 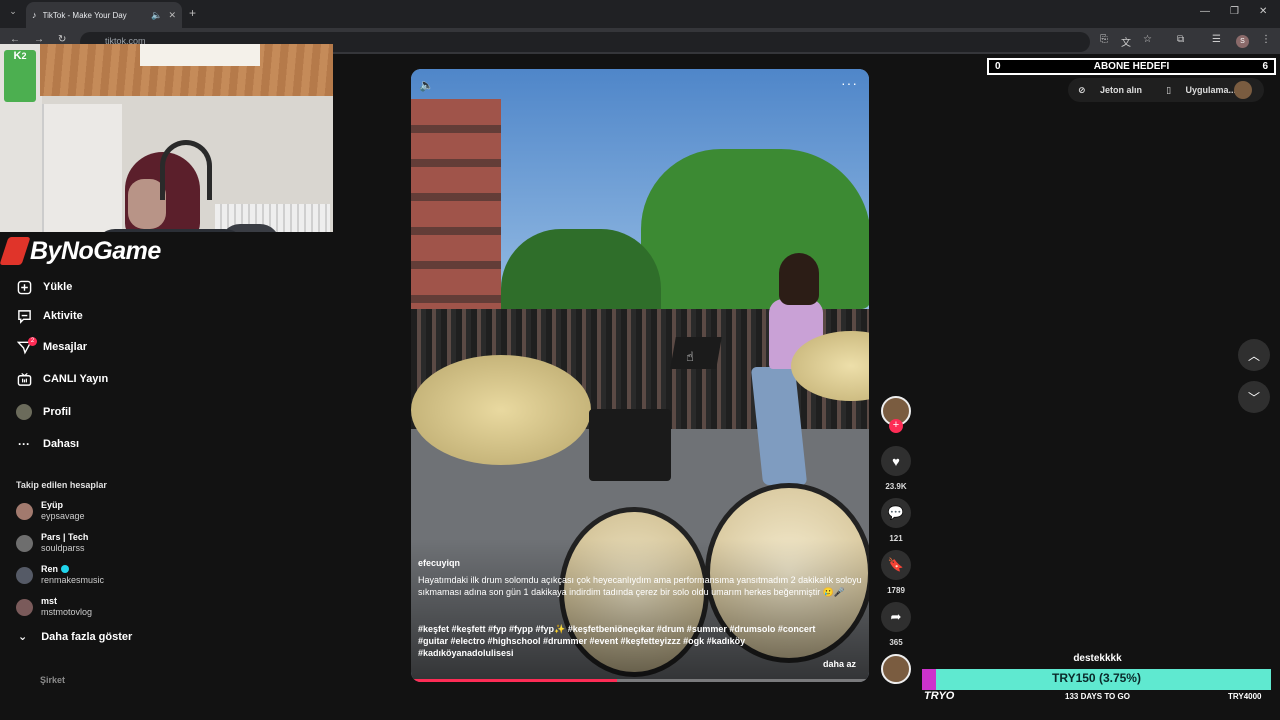 What do you see at coordinates (65, 537) in the screenshot?
I see `account-name: Pars | Tech` at bounding box center [65, 537].